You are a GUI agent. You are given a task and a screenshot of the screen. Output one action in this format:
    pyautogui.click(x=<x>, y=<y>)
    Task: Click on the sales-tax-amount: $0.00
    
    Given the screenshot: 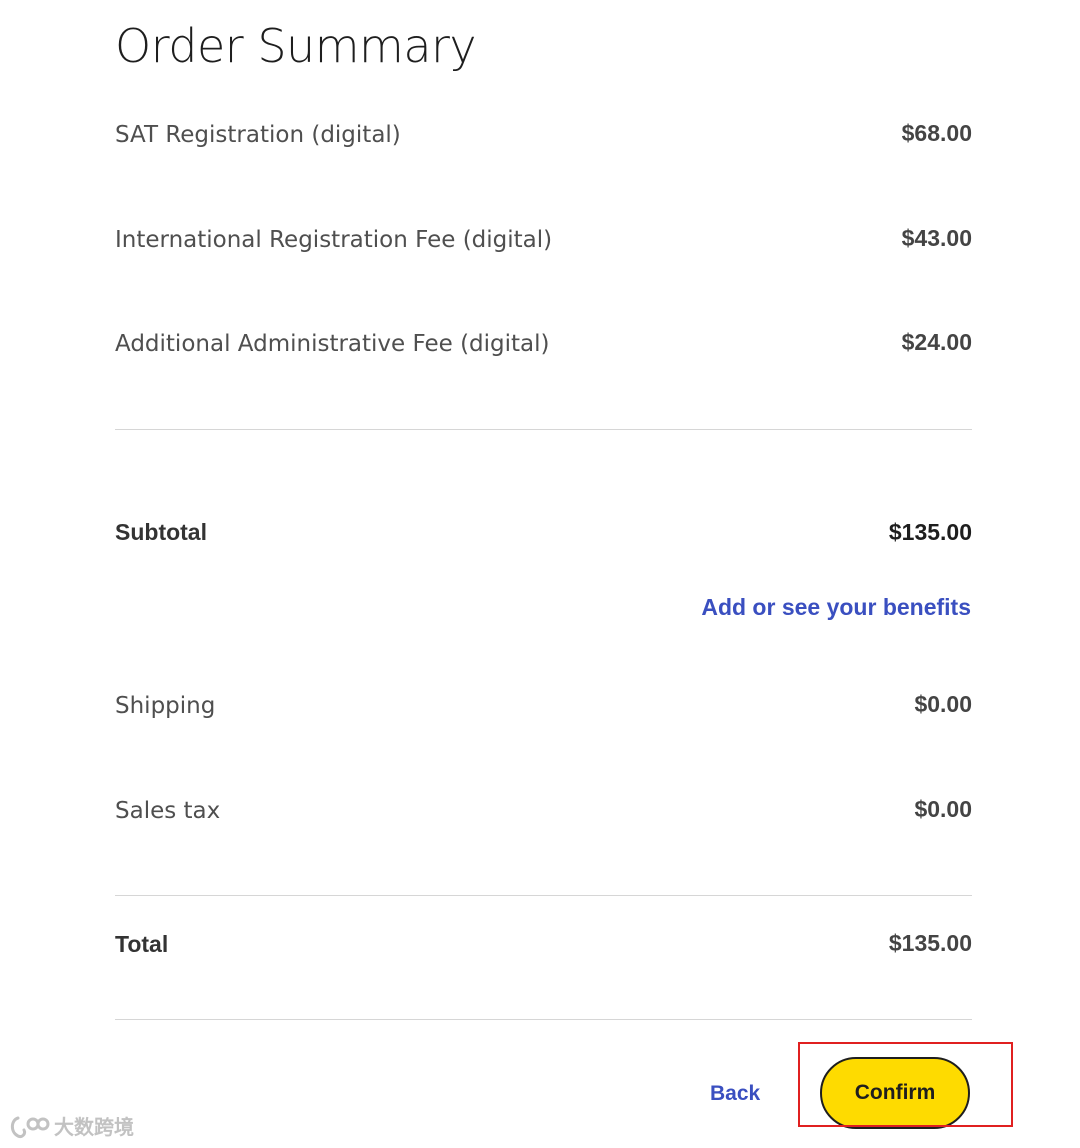 What is the action you would take?
    pyautogui.click(x=943, y=809)
    